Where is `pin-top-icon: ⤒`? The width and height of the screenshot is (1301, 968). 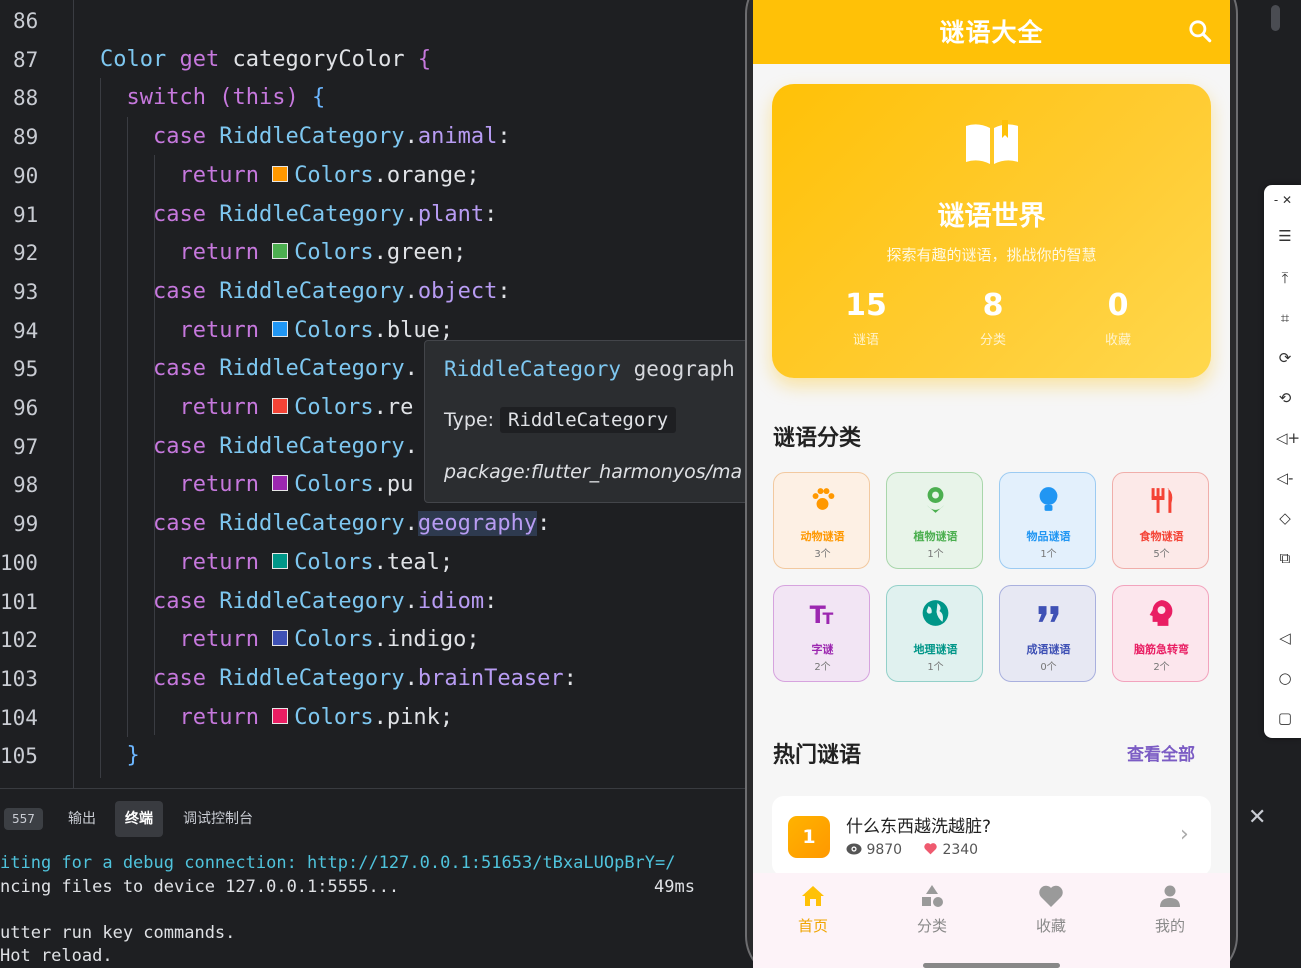
pin-top-icon: ⤒ is located at coordinates (1285, 278).